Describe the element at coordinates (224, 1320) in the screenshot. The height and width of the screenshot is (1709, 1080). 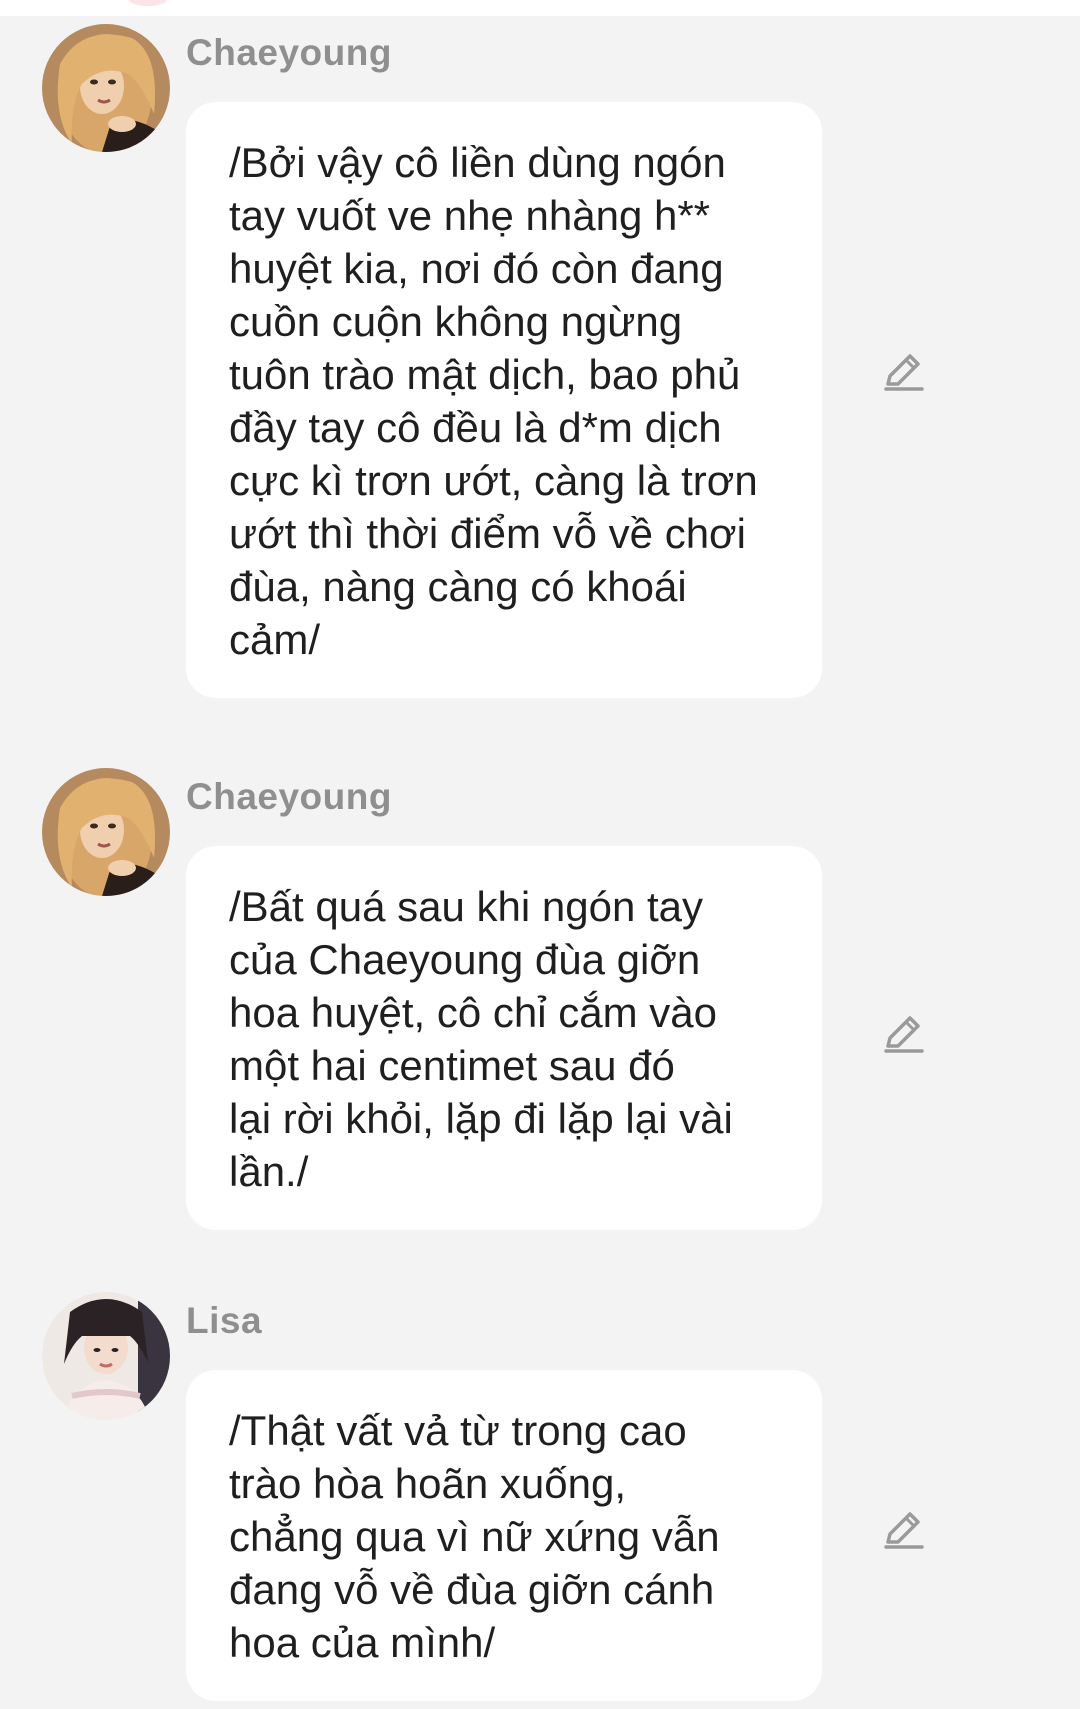
I see `sender-name: Lisa` at that location.